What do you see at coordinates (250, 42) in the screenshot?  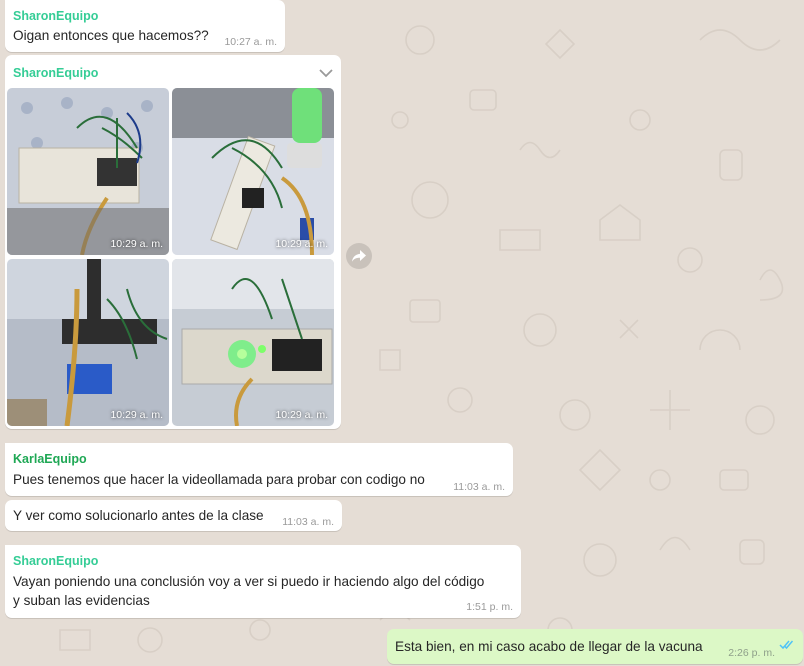 I see `message-time: 10:27 a. m.` at bounding box center [250, 42].